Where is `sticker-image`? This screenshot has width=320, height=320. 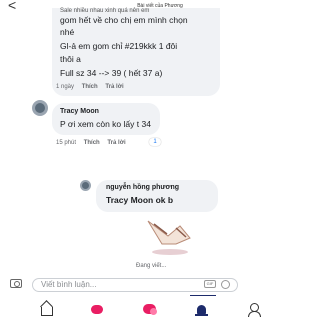
sticker-image is located at coordinates (169, 237).